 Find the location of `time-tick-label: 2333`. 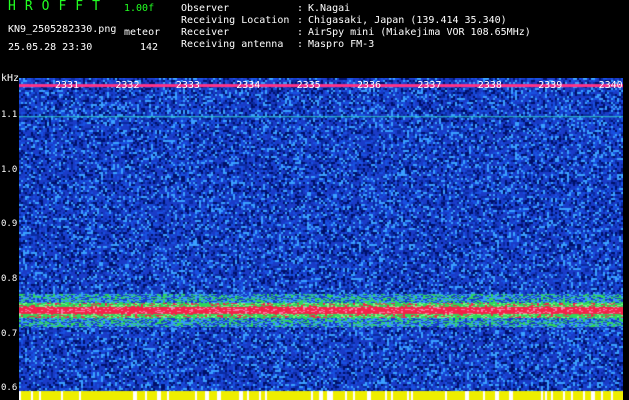

time-tick-label: 2333 is located at coordinates (187, 85).